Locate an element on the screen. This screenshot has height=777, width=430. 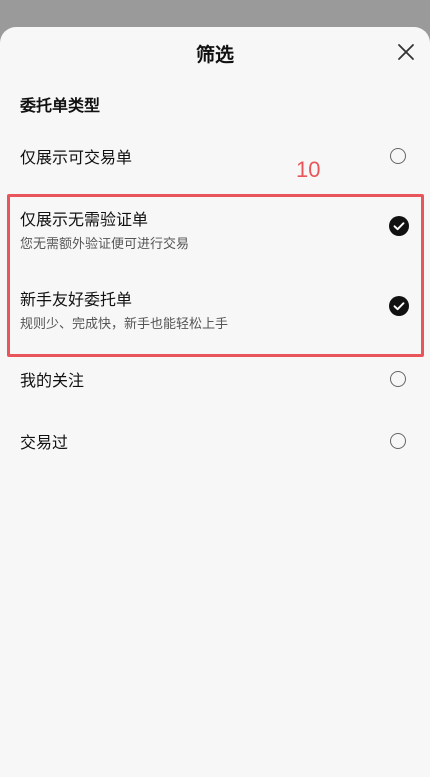
sheet-title: 筛选 is located at coordinates (214, 55).